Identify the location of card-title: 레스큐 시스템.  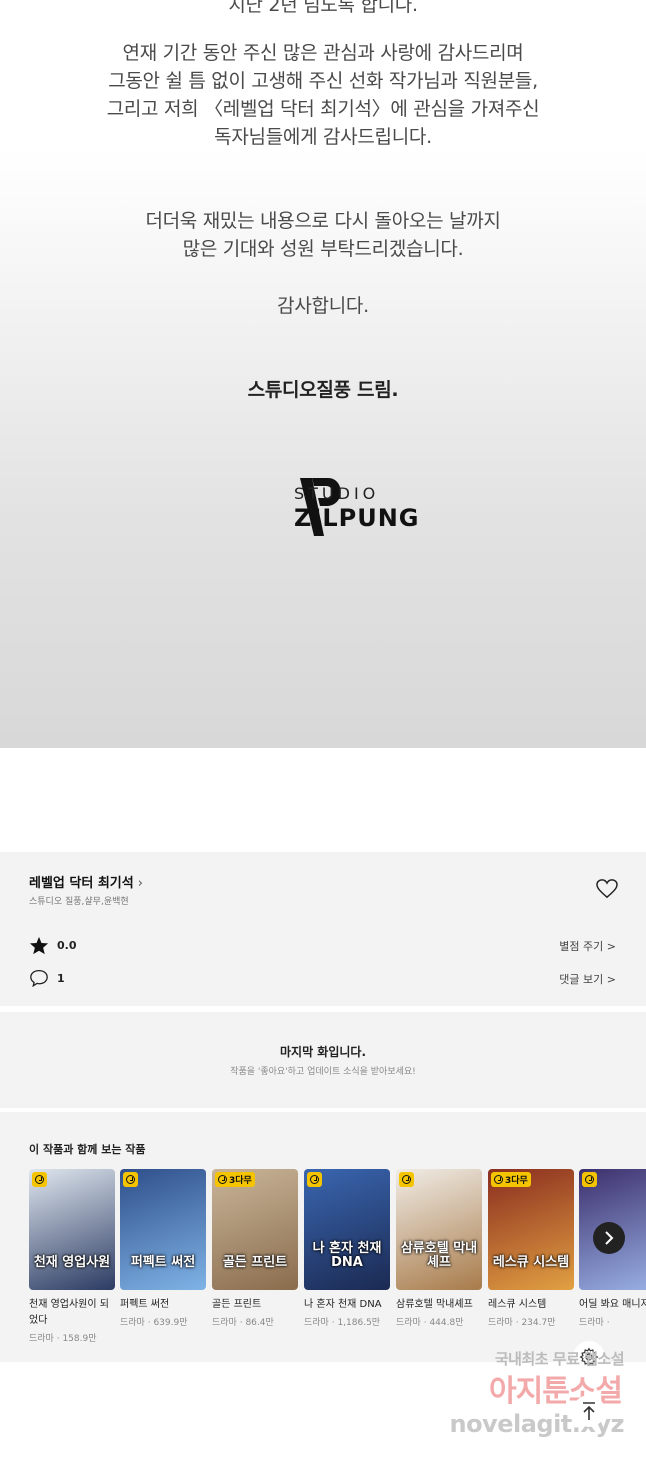
(531, 1305).